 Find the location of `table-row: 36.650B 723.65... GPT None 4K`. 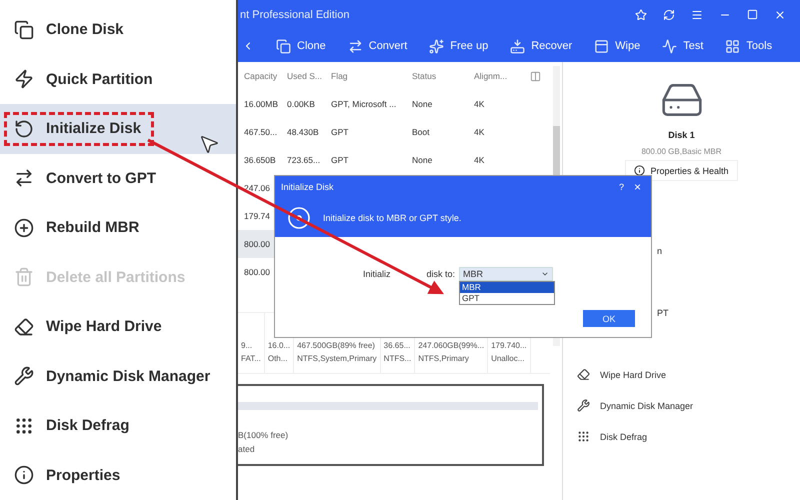

table-row: 36.650B 723.65... GPT None 4K is located at coordinates (400, 160).